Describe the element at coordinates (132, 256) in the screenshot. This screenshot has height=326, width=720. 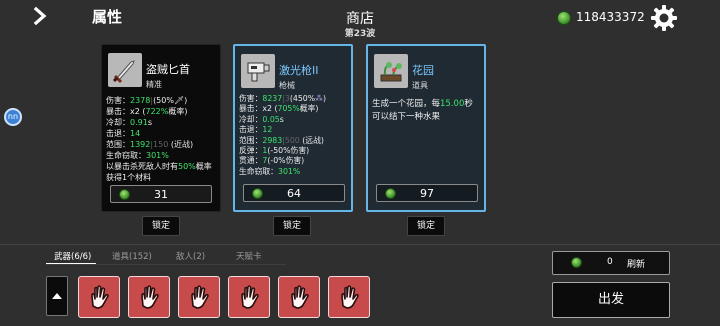
I see `tab-items: 道具(152)` at that location.